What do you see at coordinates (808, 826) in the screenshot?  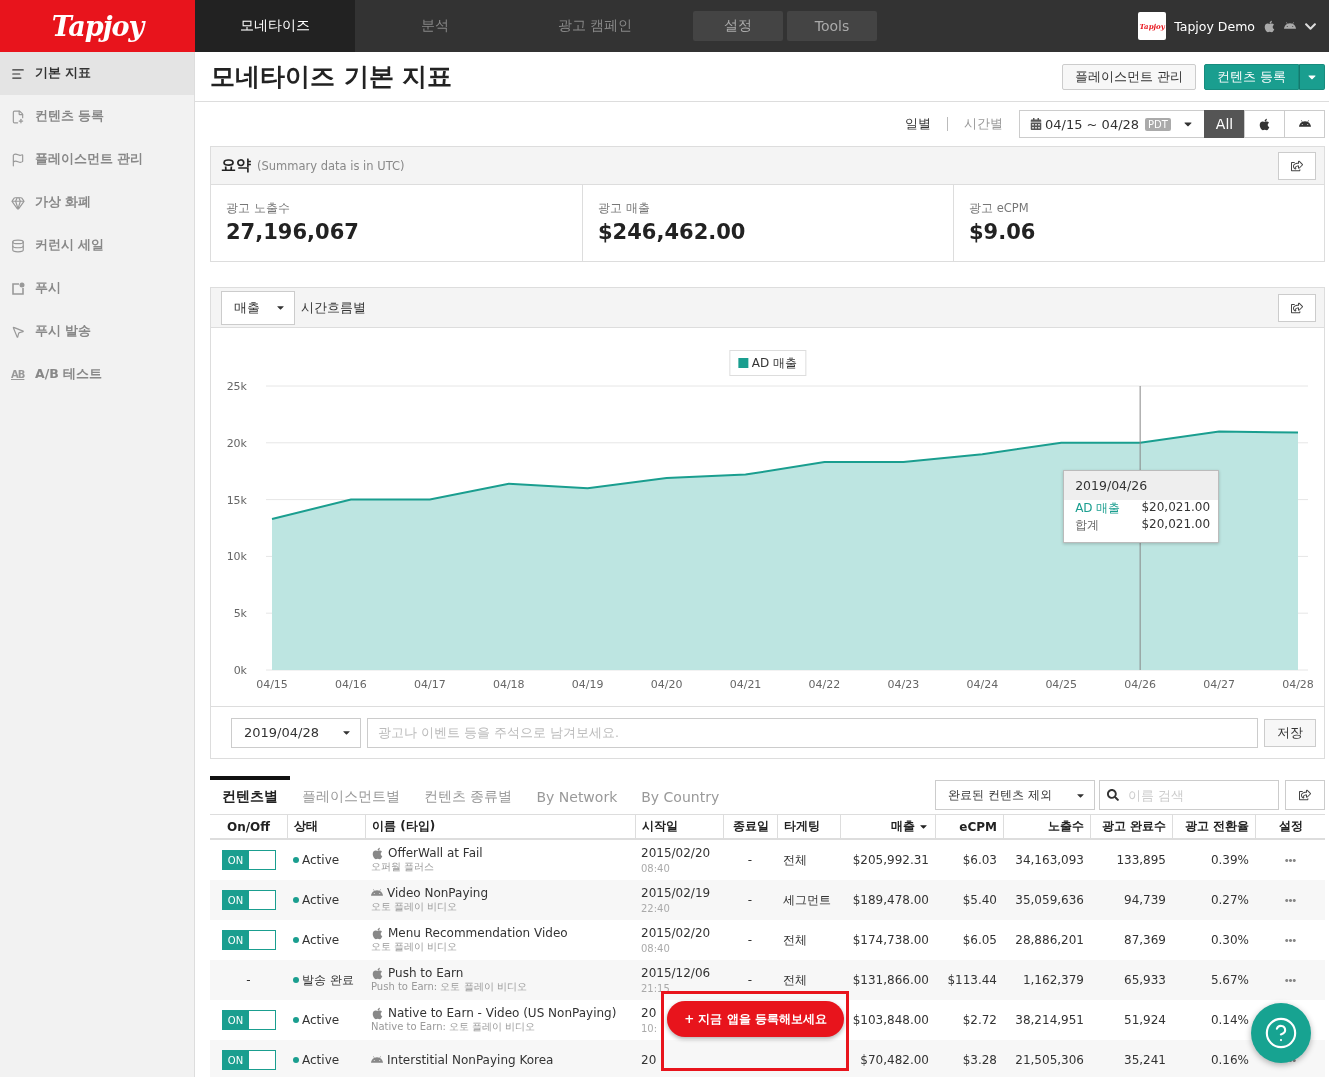 I see `column-header: 타게팅` at bounding box center [808, 826].